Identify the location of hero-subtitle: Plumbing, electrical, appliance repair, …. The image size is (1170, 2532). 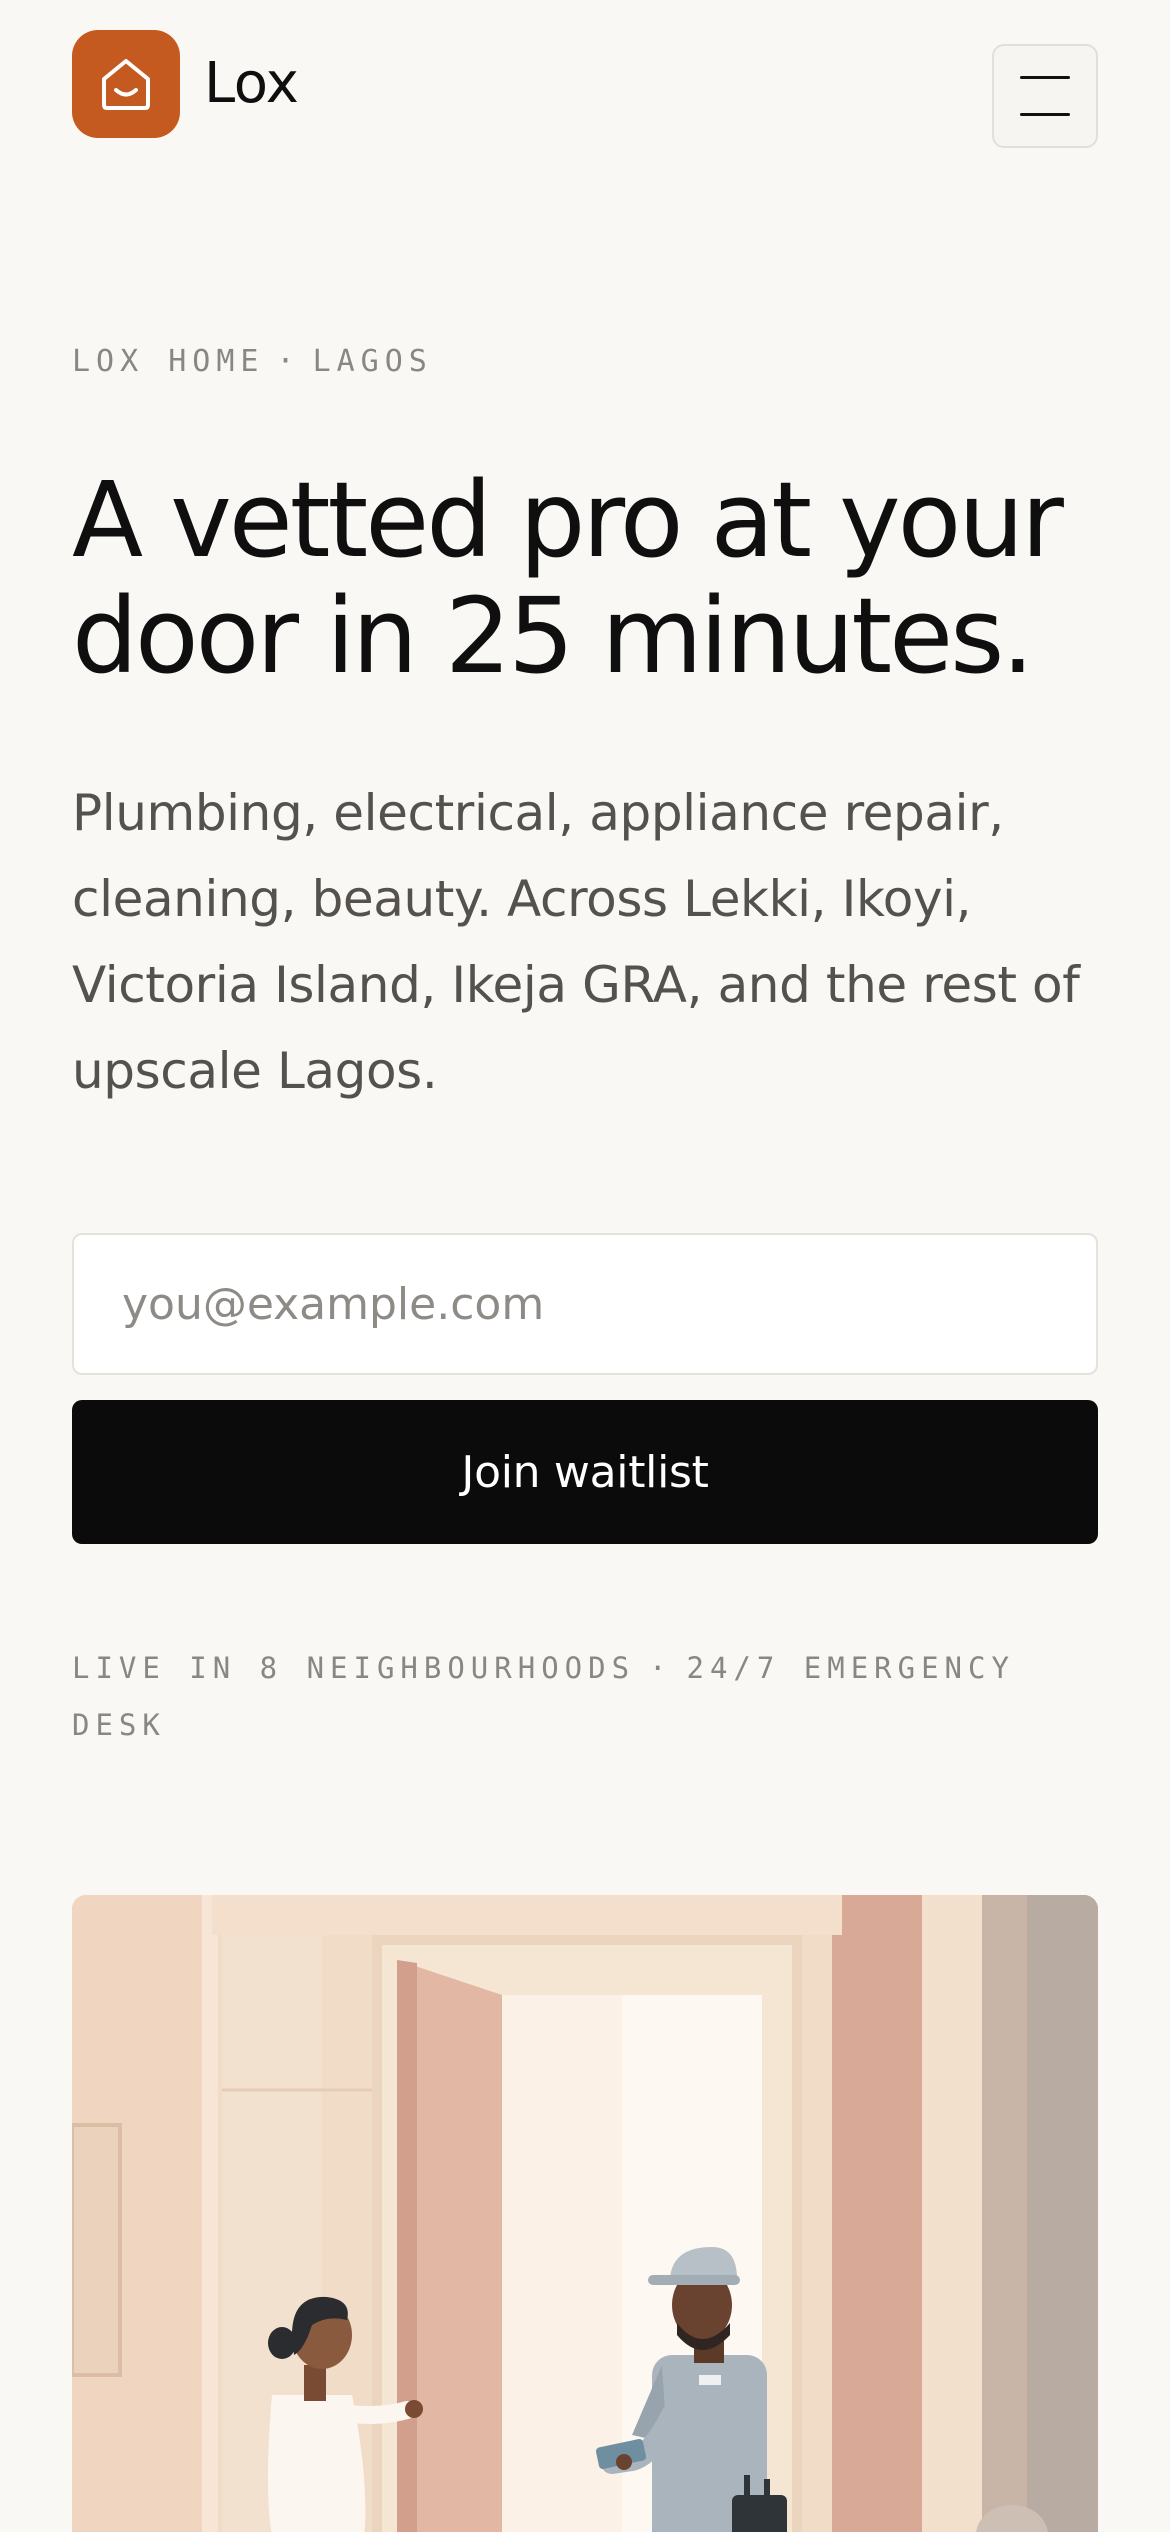
(576, 942).